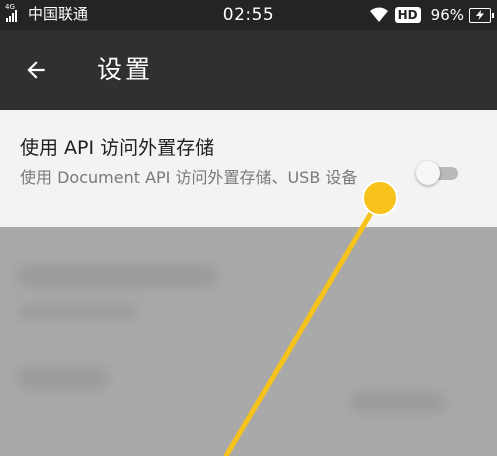 This screenshot has height=456, width=497. What do you see at coordinates (189, 177) in the screenshot?
I see `setting-summary: 使用 Document API 访问外置存储、USB 设备` at bounding box center [189, 177].